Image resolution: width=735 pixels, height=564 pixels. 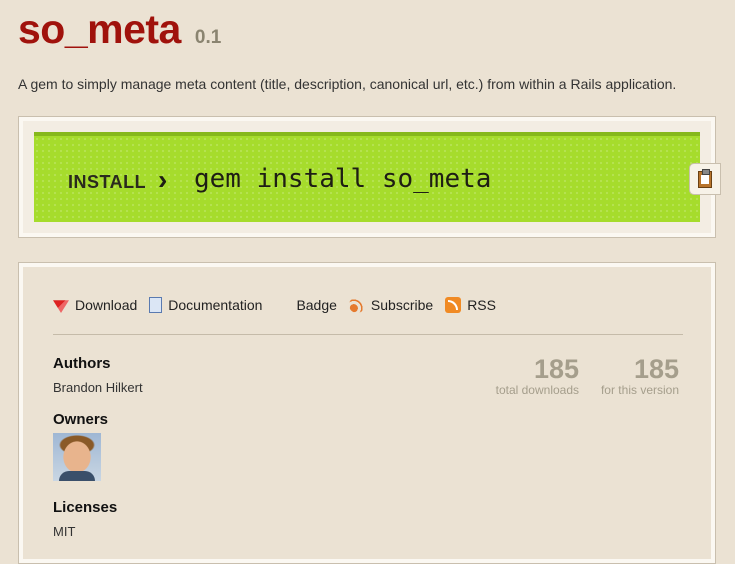 I want to click on author-name: Brandon Hilkert, so click(x=98, y=387).